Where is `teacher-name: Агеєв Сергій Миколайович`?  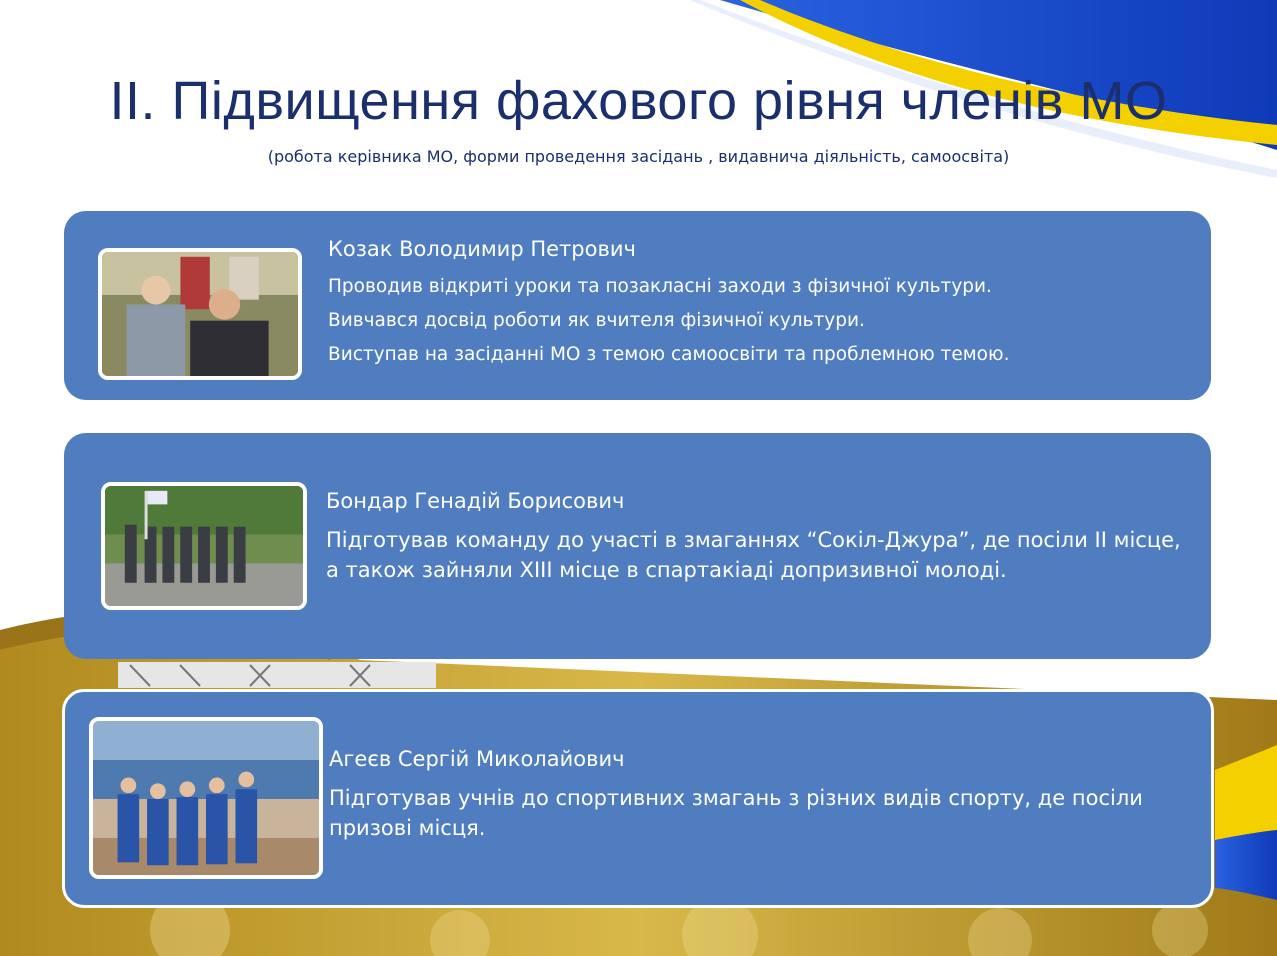
teacher-name: Агеєв Сергій Миколайович is located at coordinates (477, 759).